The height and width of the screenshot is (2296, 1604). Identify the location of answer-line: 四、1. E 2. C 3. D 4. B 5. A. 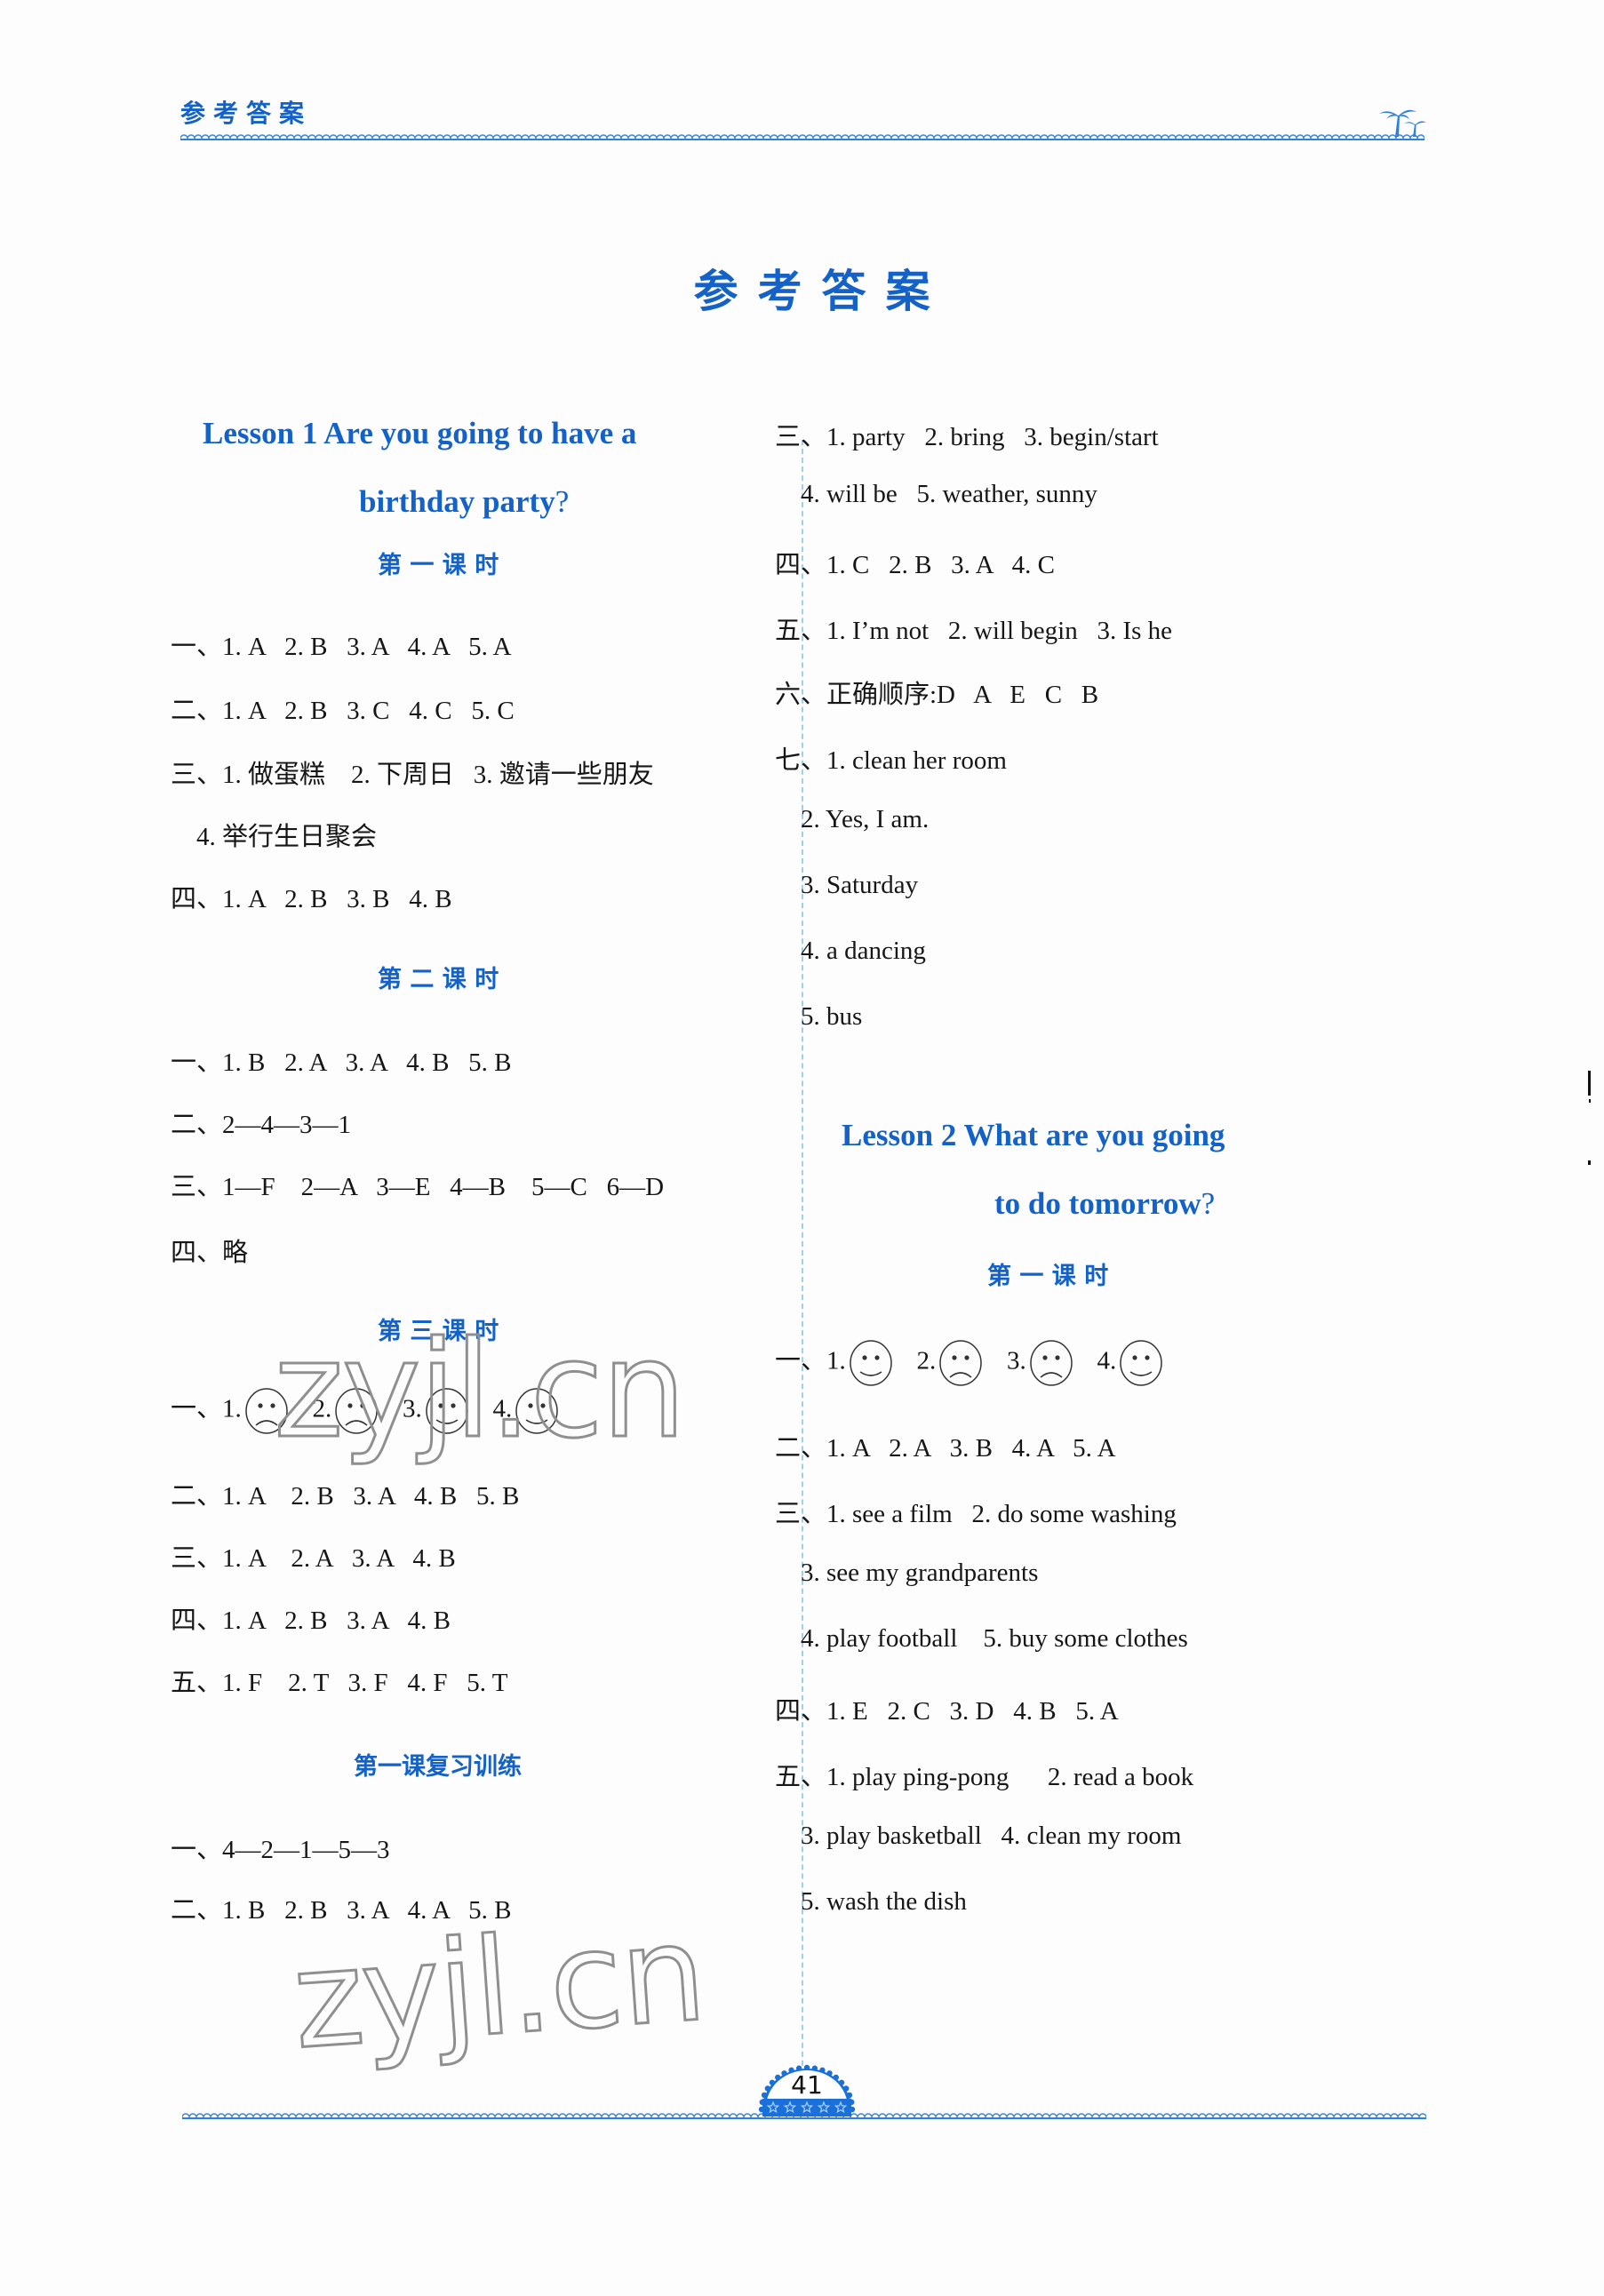
(947, 1712).